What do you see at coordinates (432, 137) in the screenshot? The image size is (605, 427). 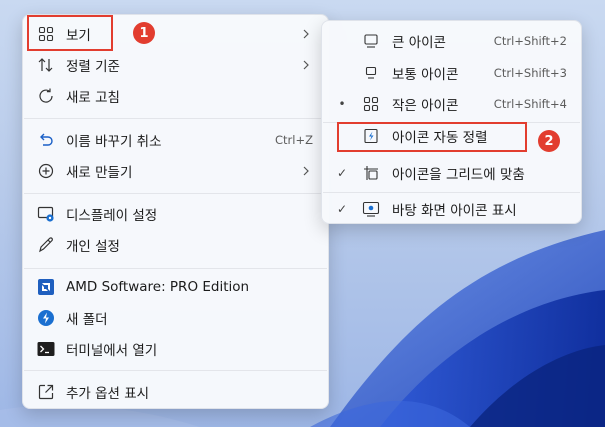 I see `annotation-box-auto-arrange` at bounding box center [432, 137].